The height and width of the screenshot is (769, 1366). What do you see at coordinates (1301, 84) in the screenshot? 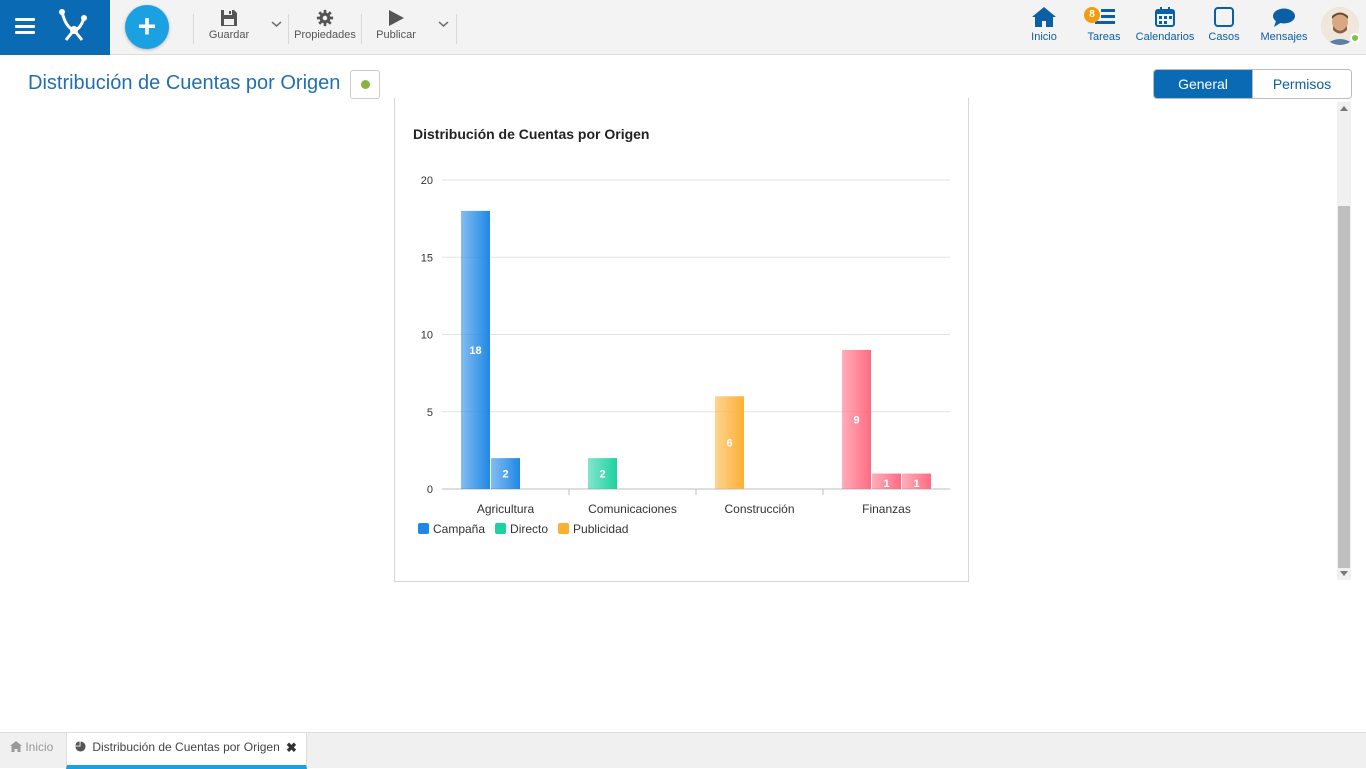
I see `tab-permisos: Permisos` at bounding box center [1301, 84].